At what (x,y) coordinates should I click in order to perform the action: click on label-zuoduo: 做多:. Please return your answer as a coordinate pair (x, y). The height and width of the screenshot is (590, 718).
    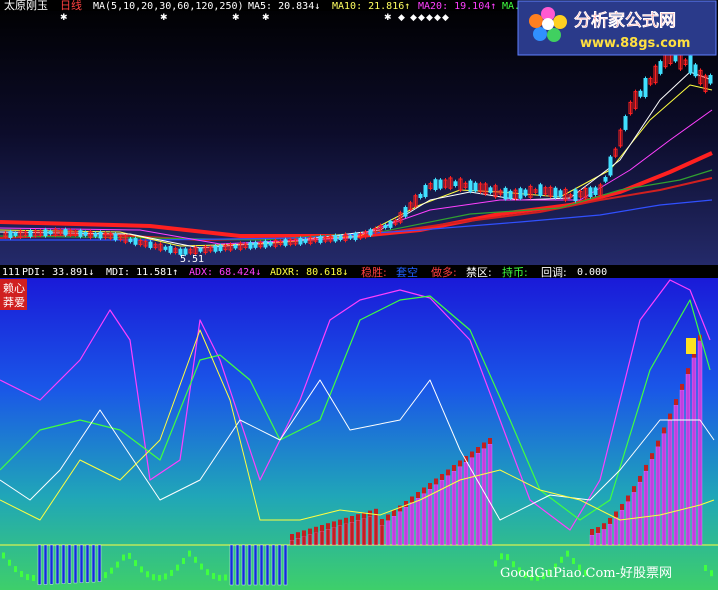
    Looking at the image, I should click on (444, 272).